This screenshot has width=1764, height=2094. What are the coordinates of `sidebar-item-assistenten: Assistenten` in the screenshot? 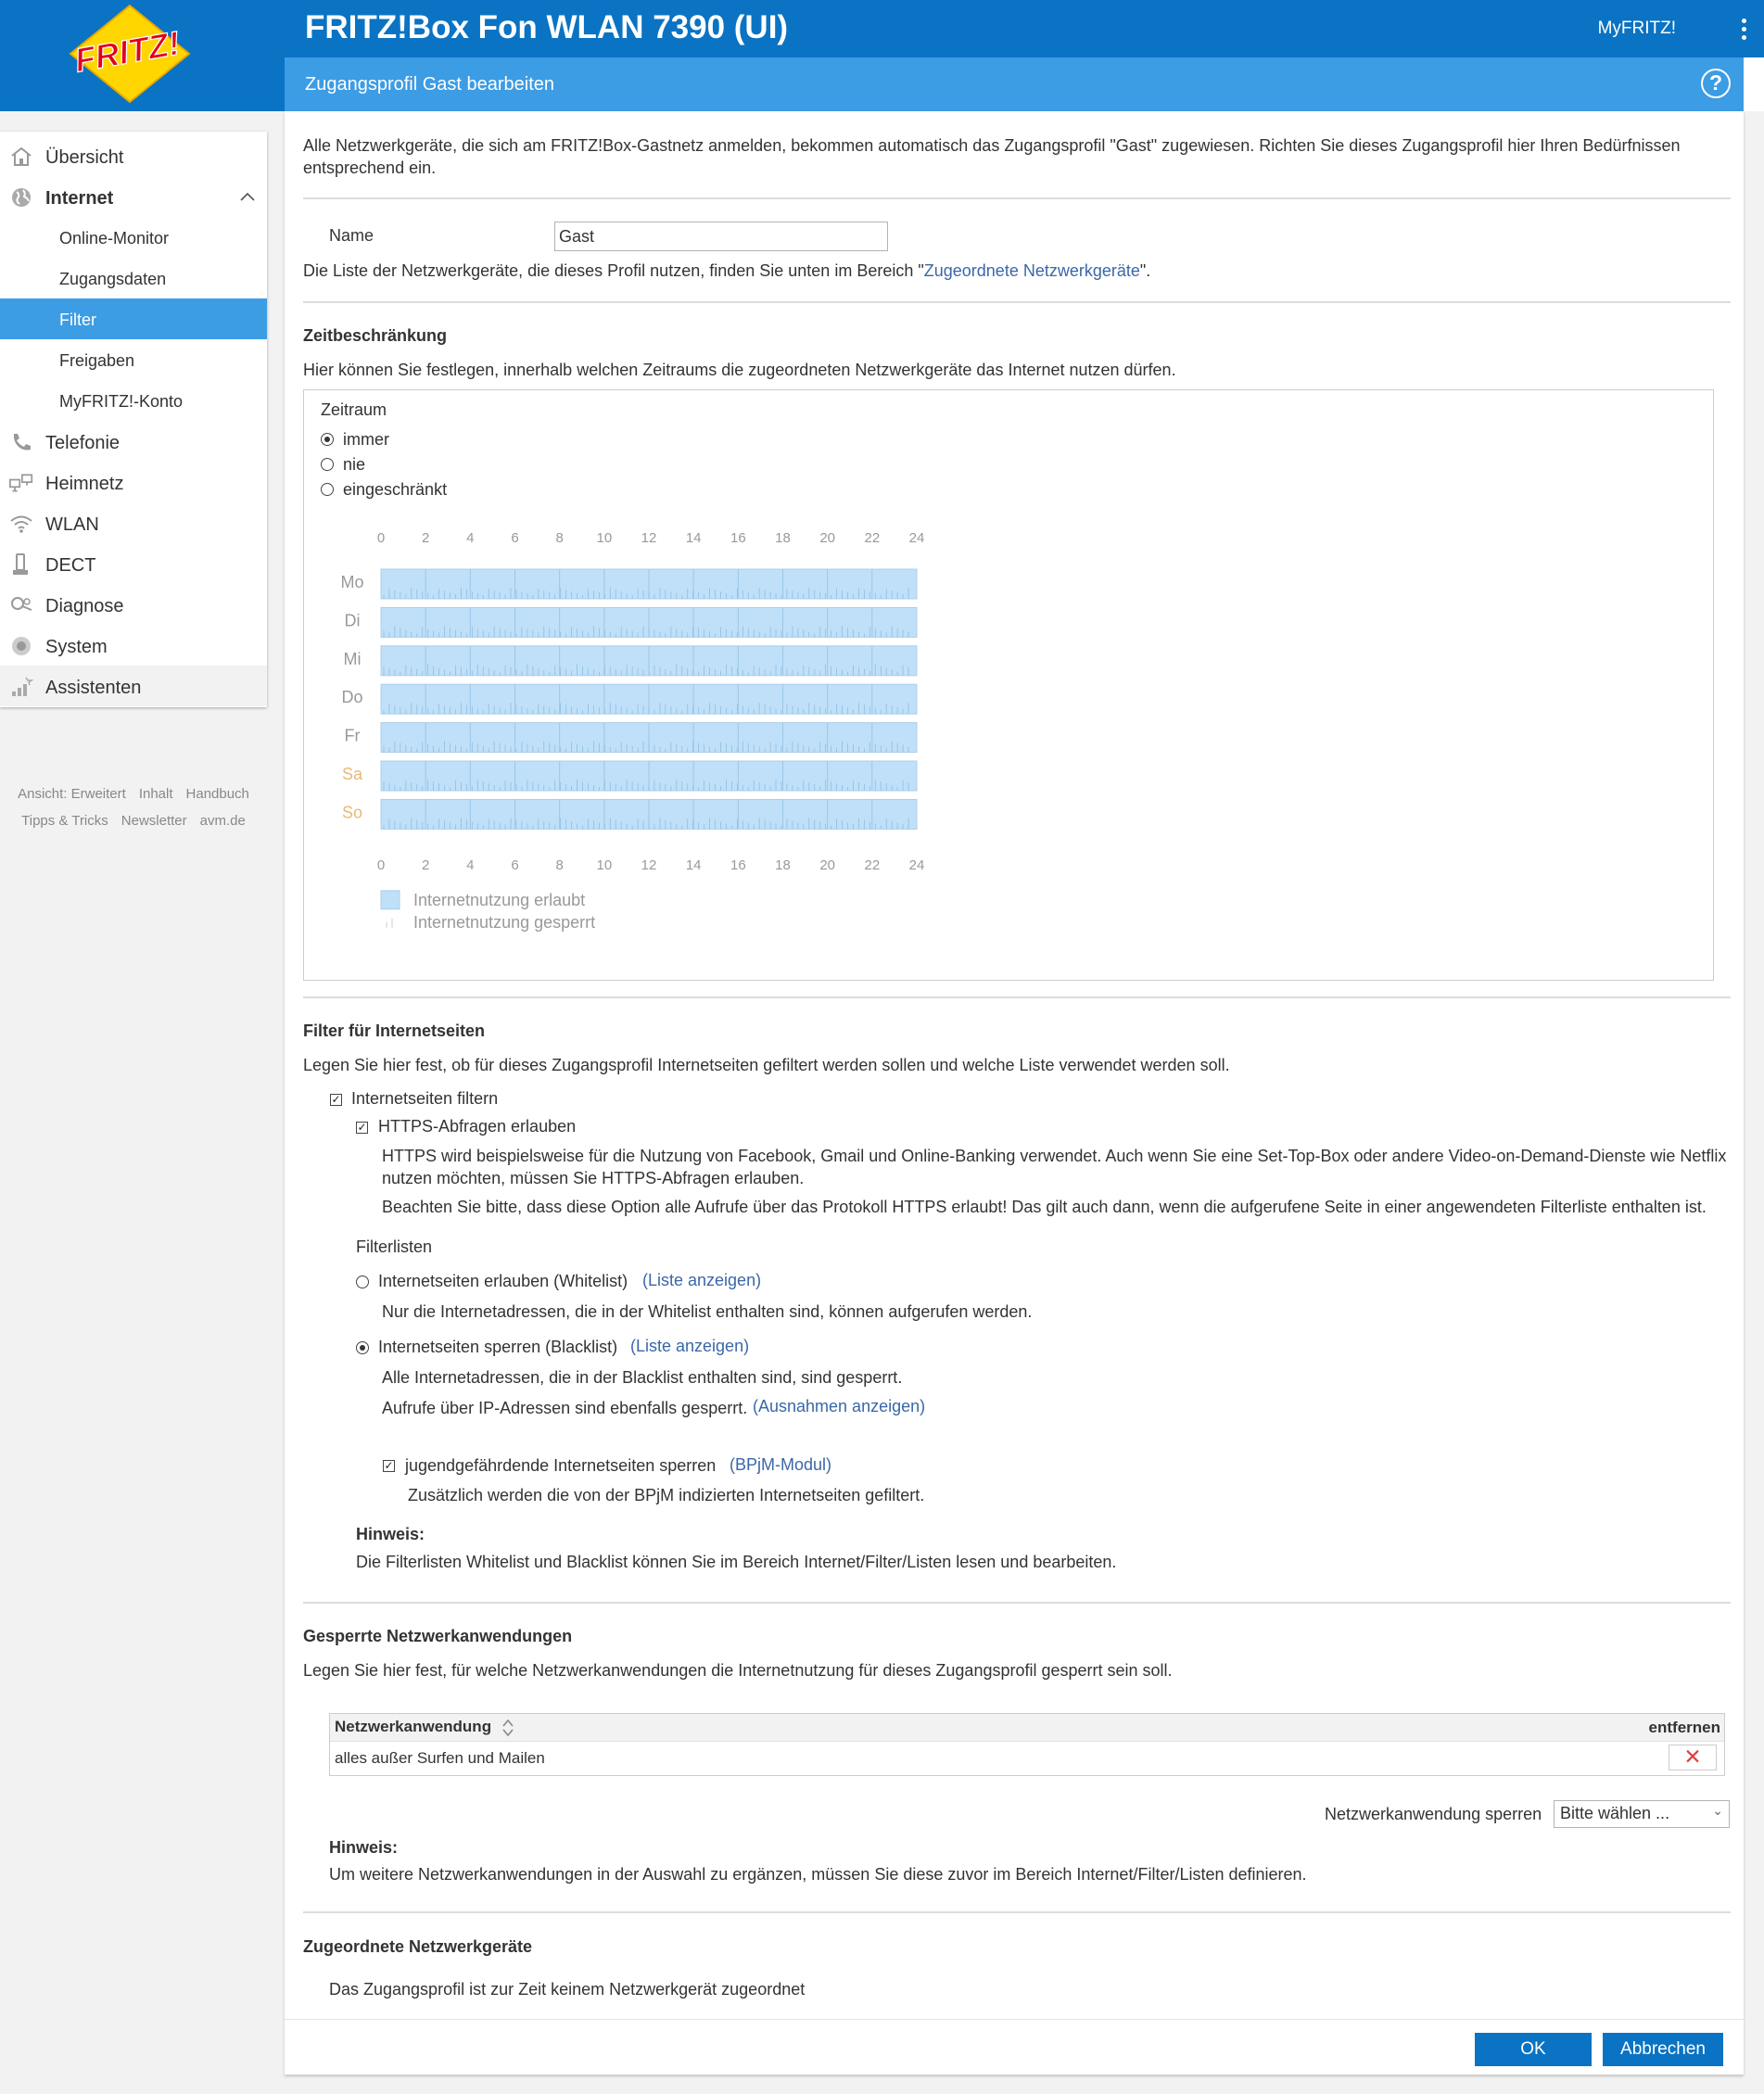 It's located at (133, 686).